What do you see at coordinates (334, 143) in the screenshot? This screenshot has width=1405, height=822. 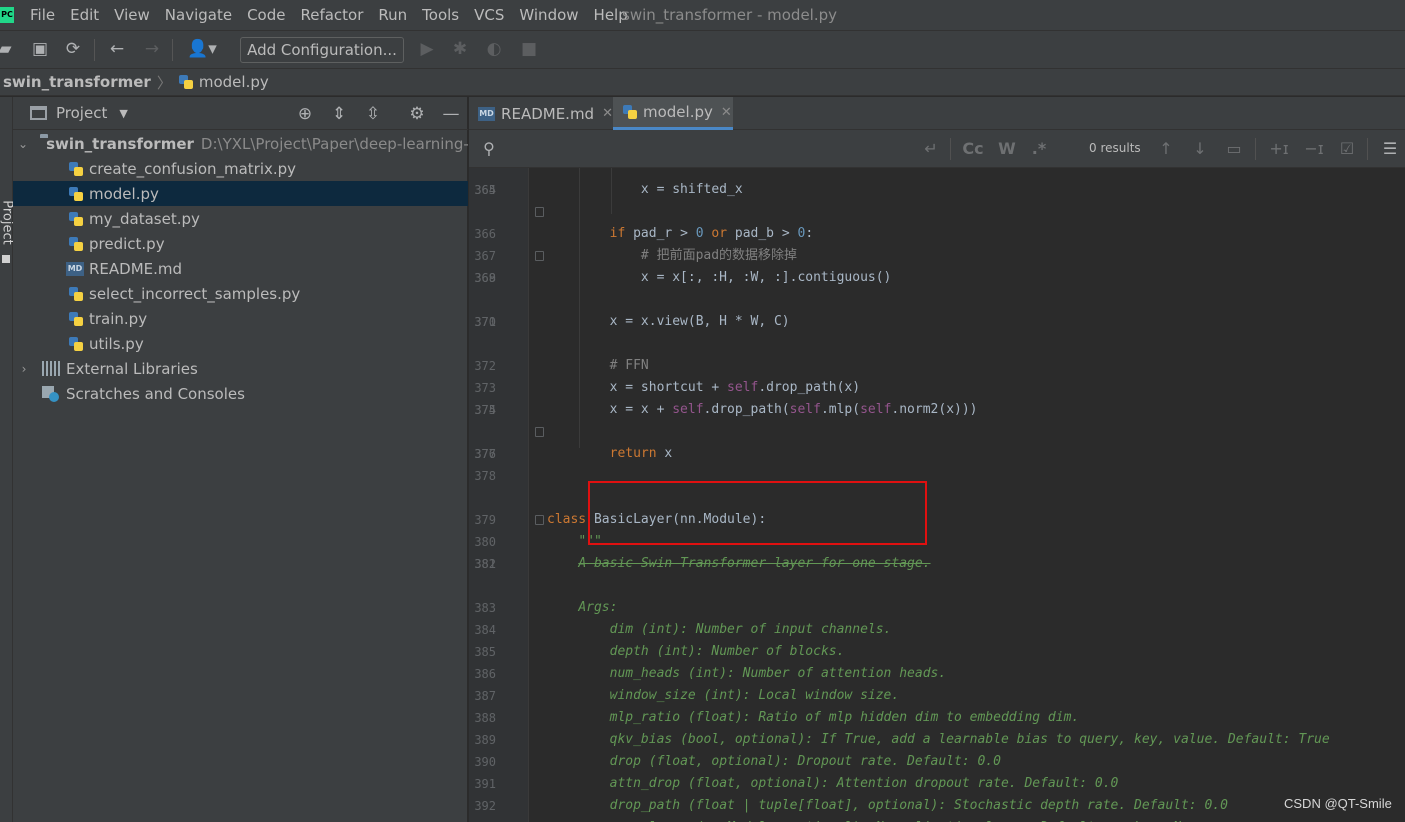 I see `root-folder-path: D:\YXL\Project\Paper\deep-learning-for-` at bounding box center [334, 143].